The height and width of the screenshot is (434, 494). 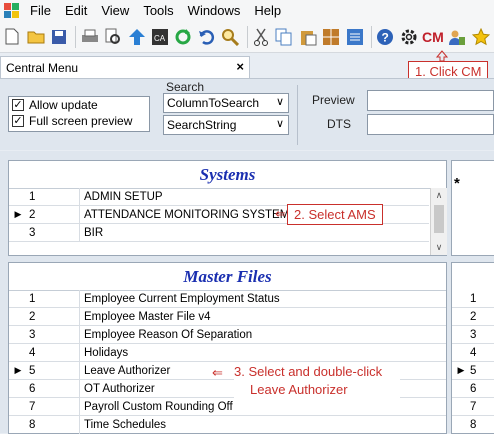 What do you see at coordinates (123, 196) in the screenshot?
I see `system-name: ADMIN SETUP` at bounding box center [123, 196].